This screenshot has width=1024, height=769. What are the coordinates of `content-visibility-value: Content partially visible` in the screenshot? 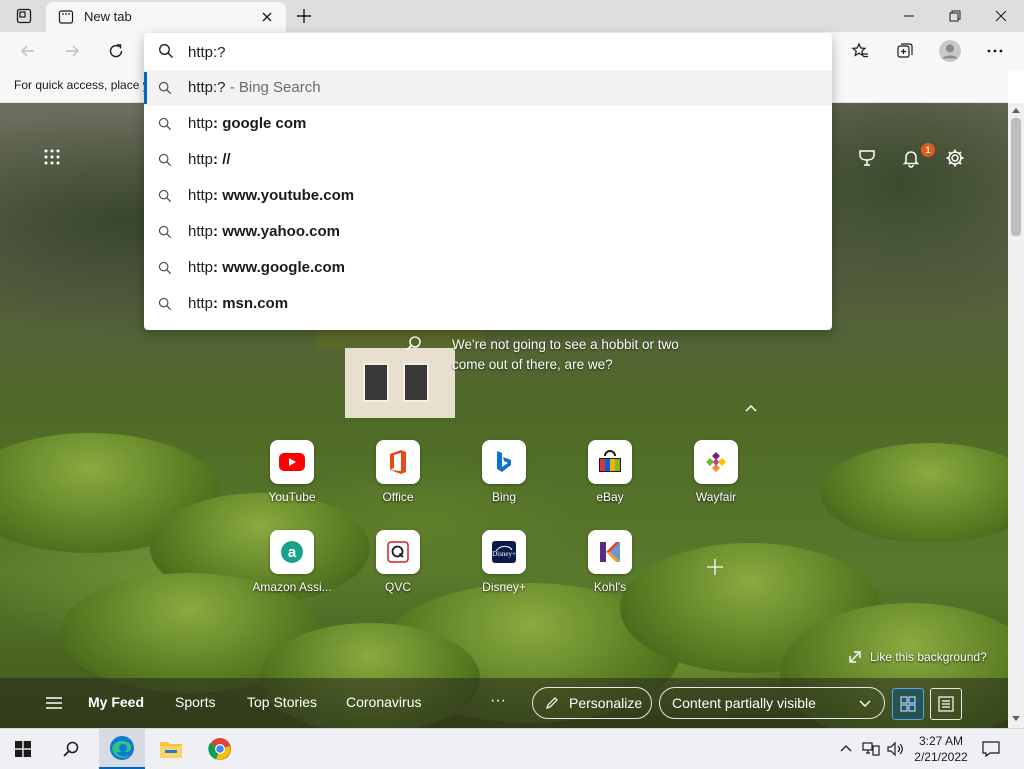 It's located at (744, 703).